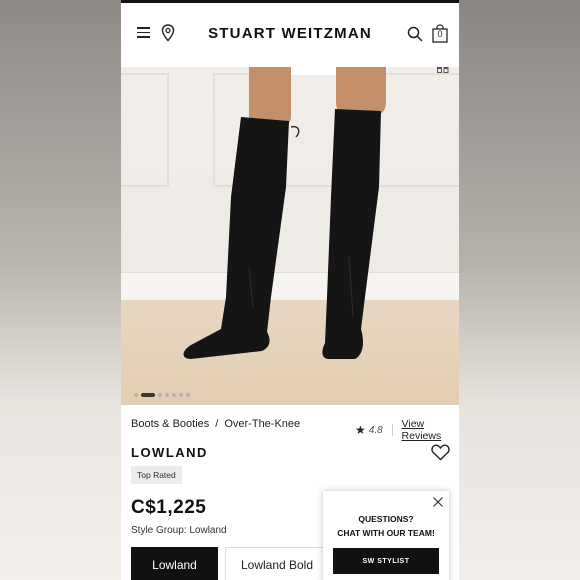  I want to click on carousel-indicators, so click(162, 395).